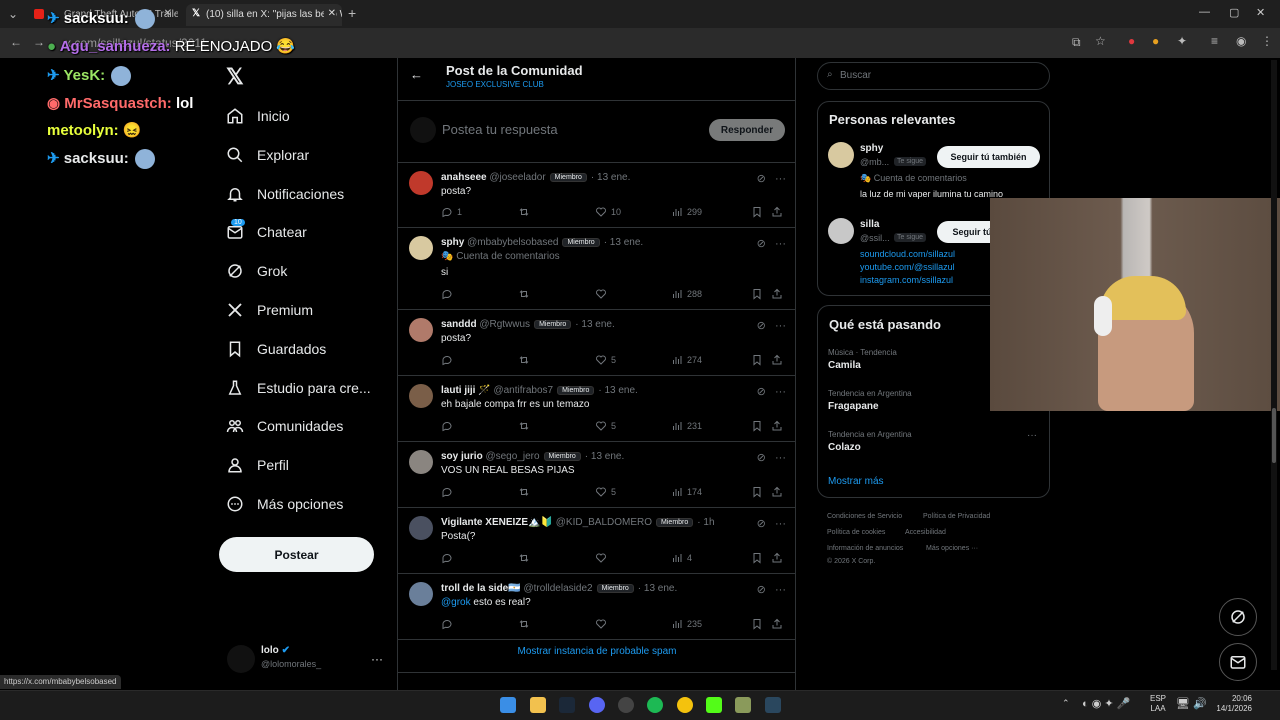 Image resolution: width=1280 pixels, height=720 pixels. I want to click on nav-premium: Premium, so click(306, 310).